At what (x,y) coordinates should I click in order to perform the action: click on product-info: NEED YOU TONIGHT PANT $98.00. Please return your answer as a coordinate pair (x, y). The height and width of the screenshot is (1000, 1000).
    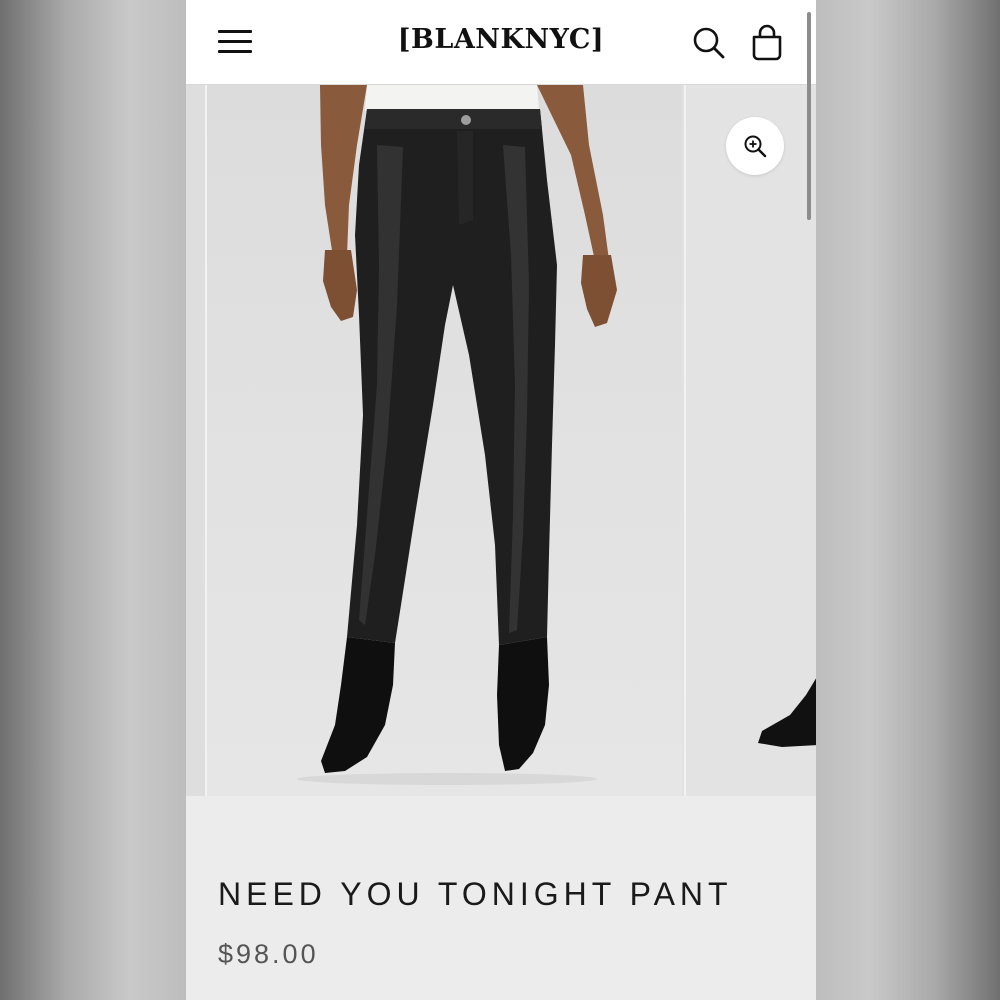
    Looking at the image, I should click on (501, 898).